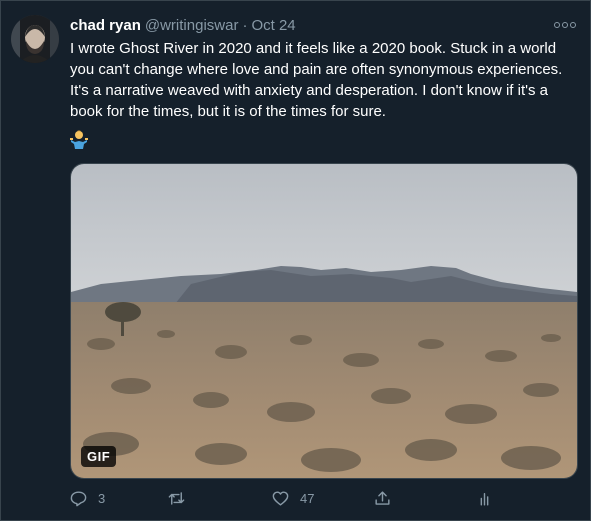 The width and height of the screenshot is (591, 521). I want to click on author-name: chad ryan, so click(105, 25).